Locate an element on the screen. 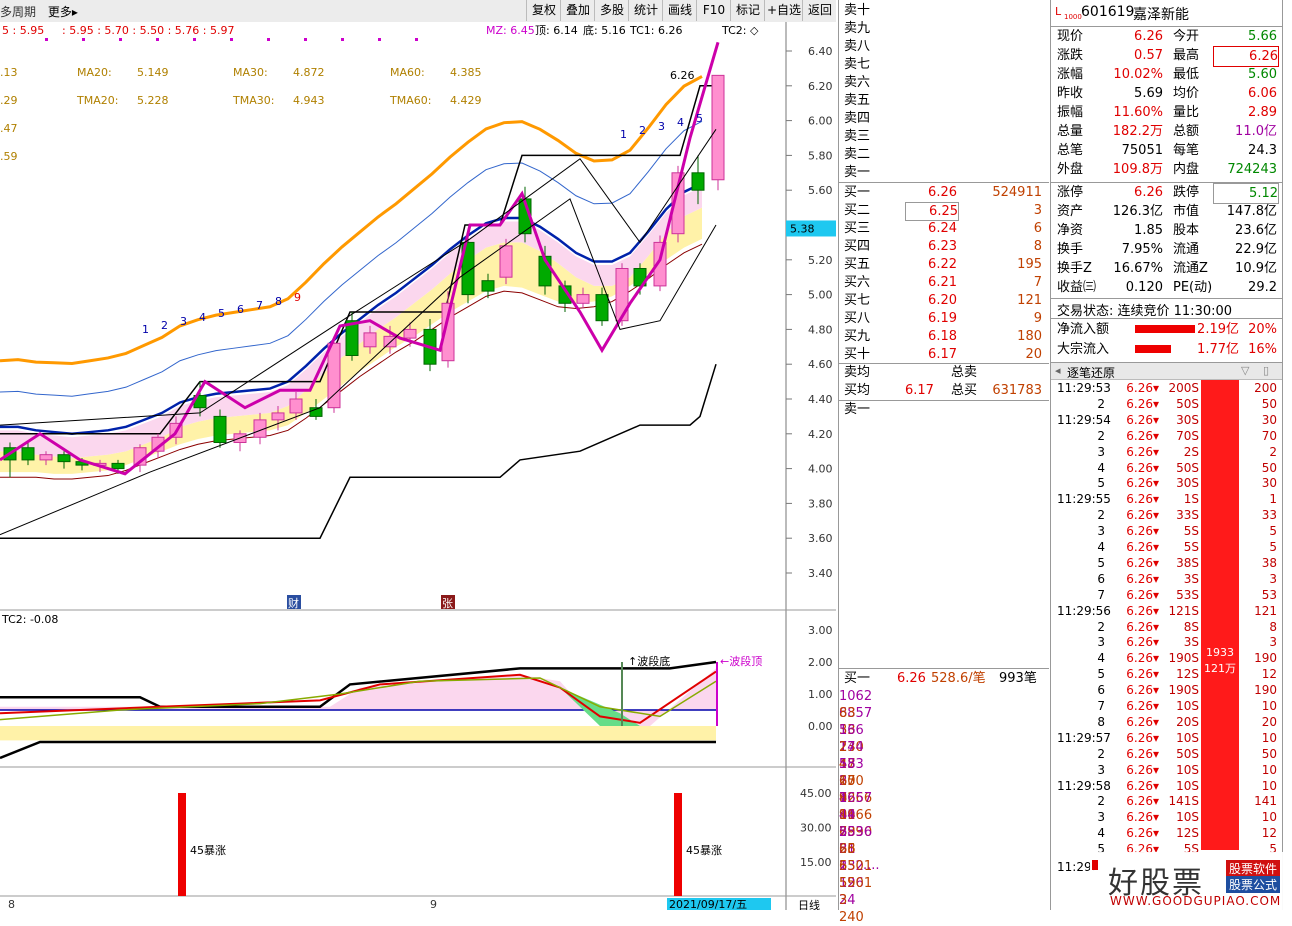 This screenshot has width=1292, height=926. quote-label: 涨停 is located at coordinates (1070, 192).